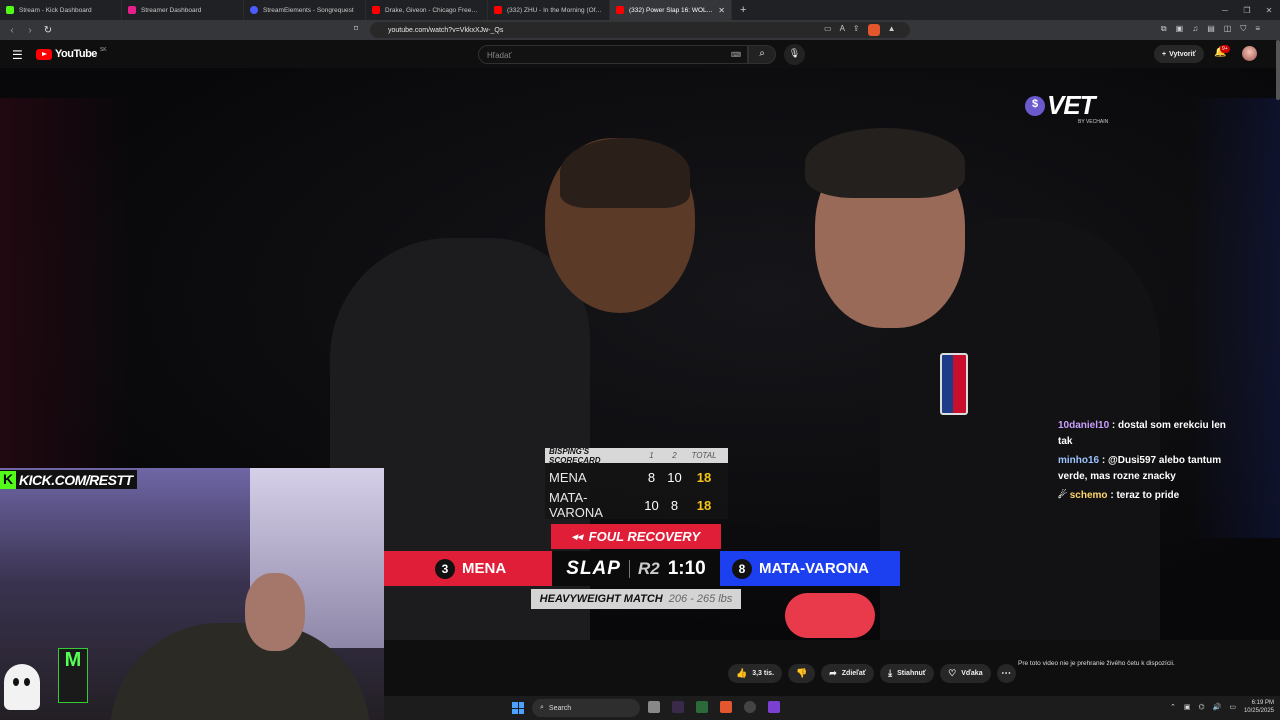  I want to click on page-scrollbar, so click(1278, 70).